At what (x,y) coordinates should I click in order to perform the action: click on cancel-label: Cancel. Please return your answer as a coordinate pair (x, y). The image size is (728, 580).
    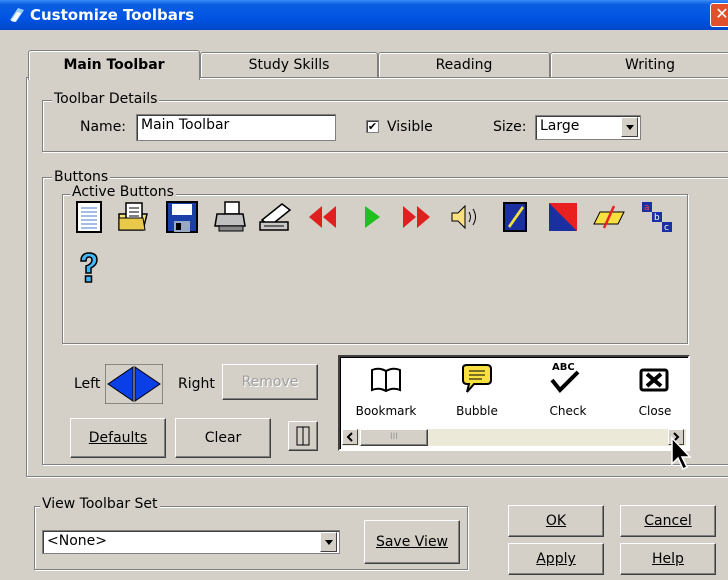
    Looking at the image, I should click on (668, 521).